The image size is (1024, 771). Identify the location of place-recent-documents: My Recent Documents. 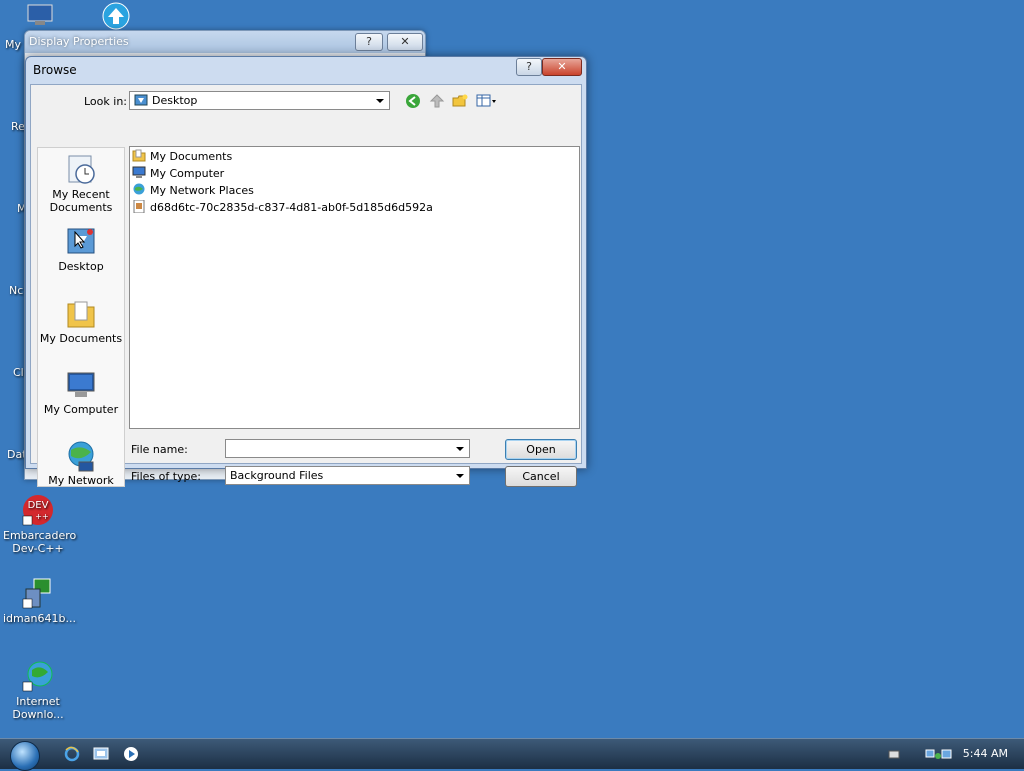
(81, 184).